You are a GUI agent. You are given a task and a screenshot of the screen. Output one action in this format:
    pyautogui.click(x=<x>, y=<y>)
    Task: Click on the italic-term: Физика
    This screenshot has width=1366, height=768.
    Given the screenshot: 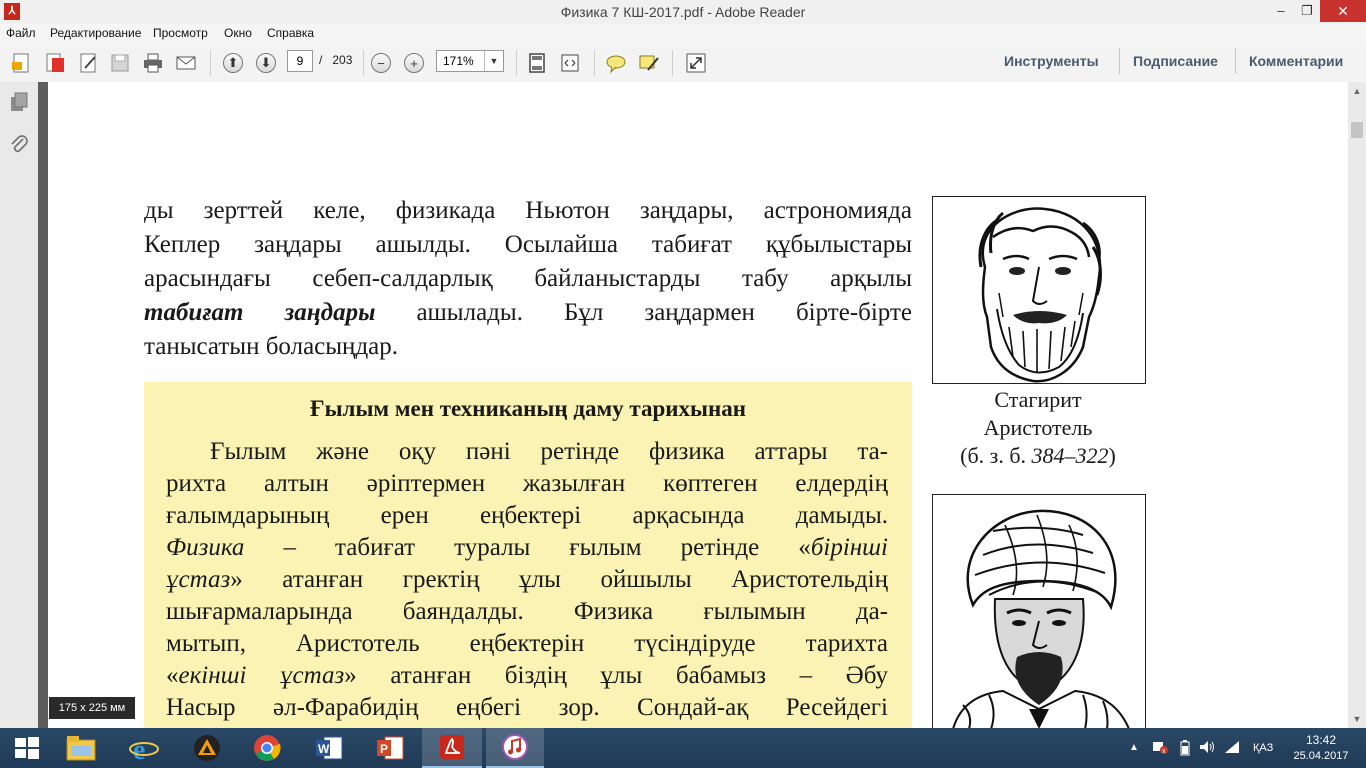 What is the action you would take?
    pyautogui.click(x=205, y=547)
    